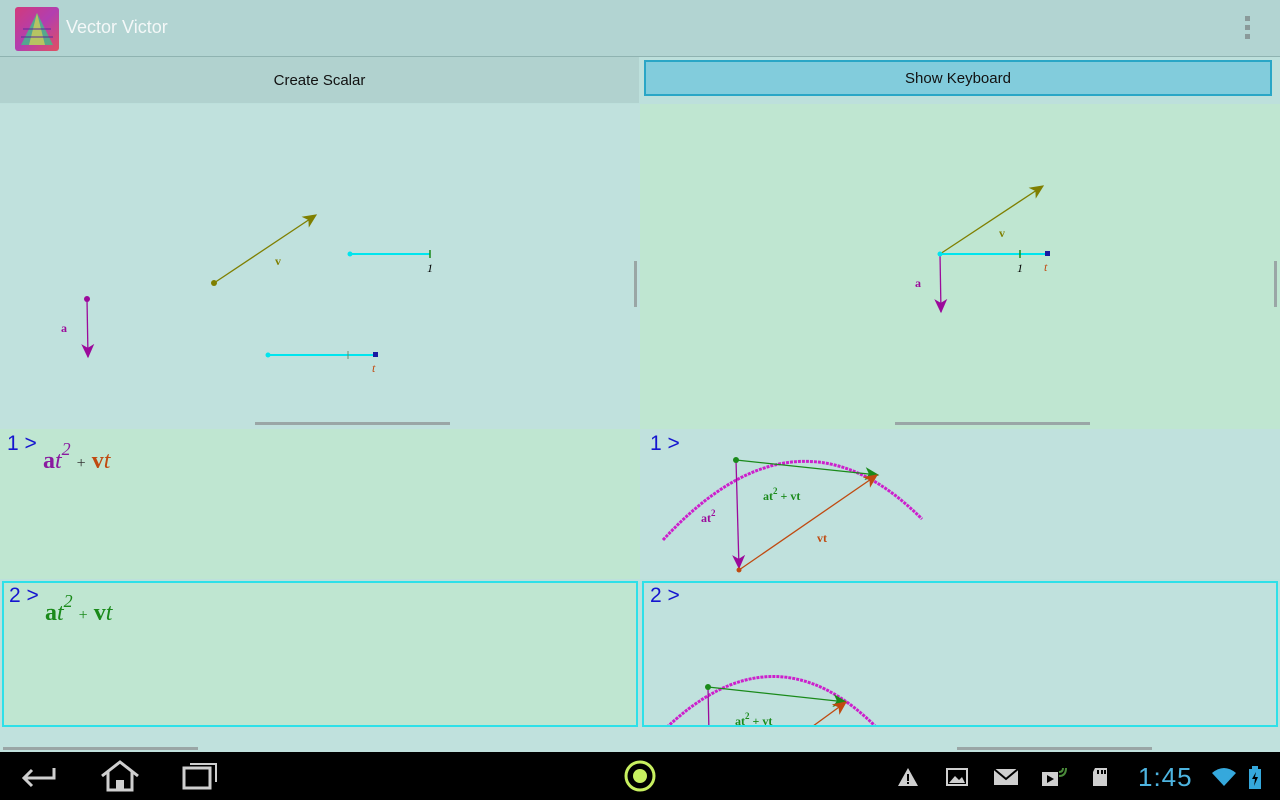  Describe the element at coordinates (958, 78) in the screenshot. I see `show-keyboard-button: Show Keyboard` at that location.